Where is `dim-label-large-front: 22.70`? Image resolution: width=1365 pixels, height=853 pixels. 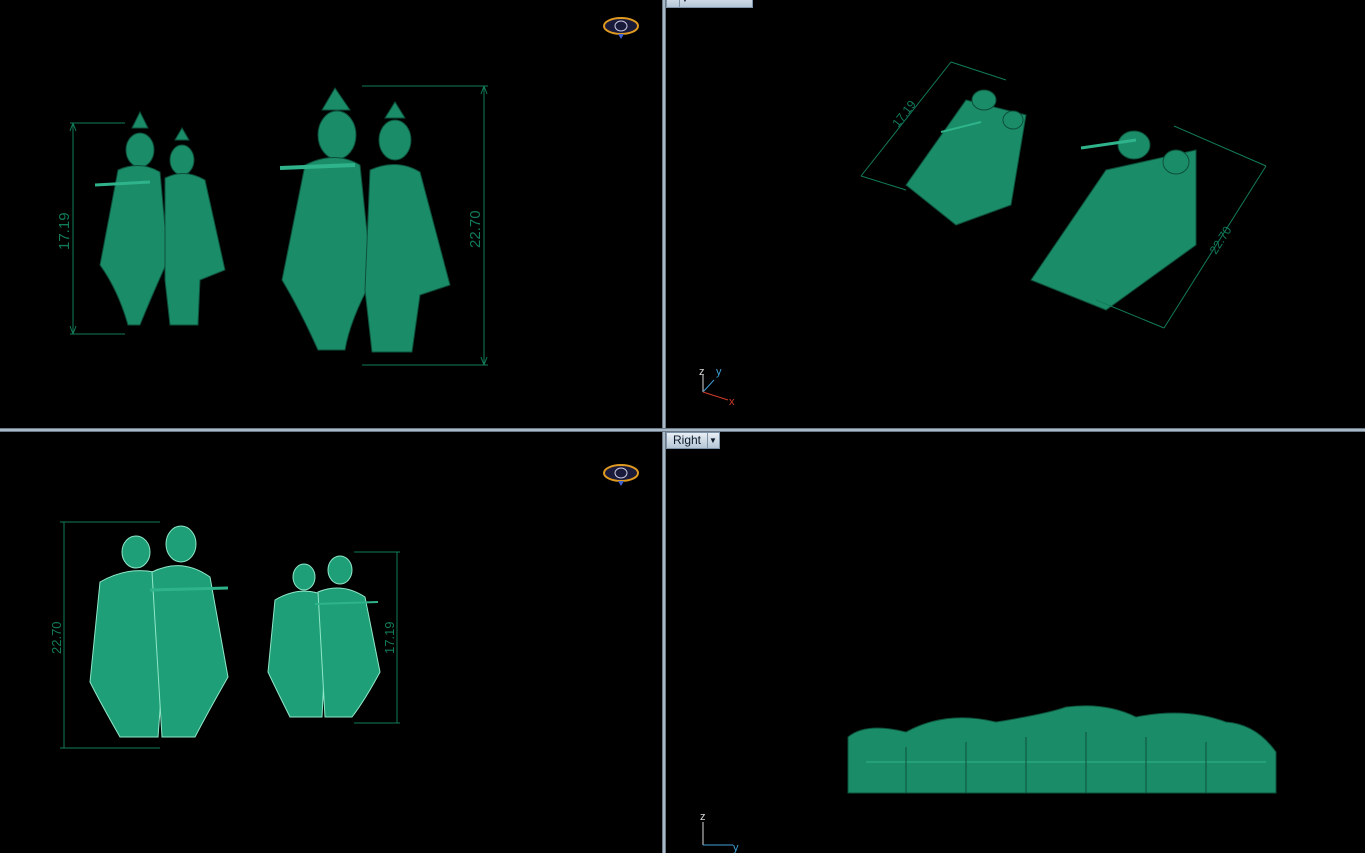 dim-label-large-front: 22.70 is located at coordinates (56, 637).